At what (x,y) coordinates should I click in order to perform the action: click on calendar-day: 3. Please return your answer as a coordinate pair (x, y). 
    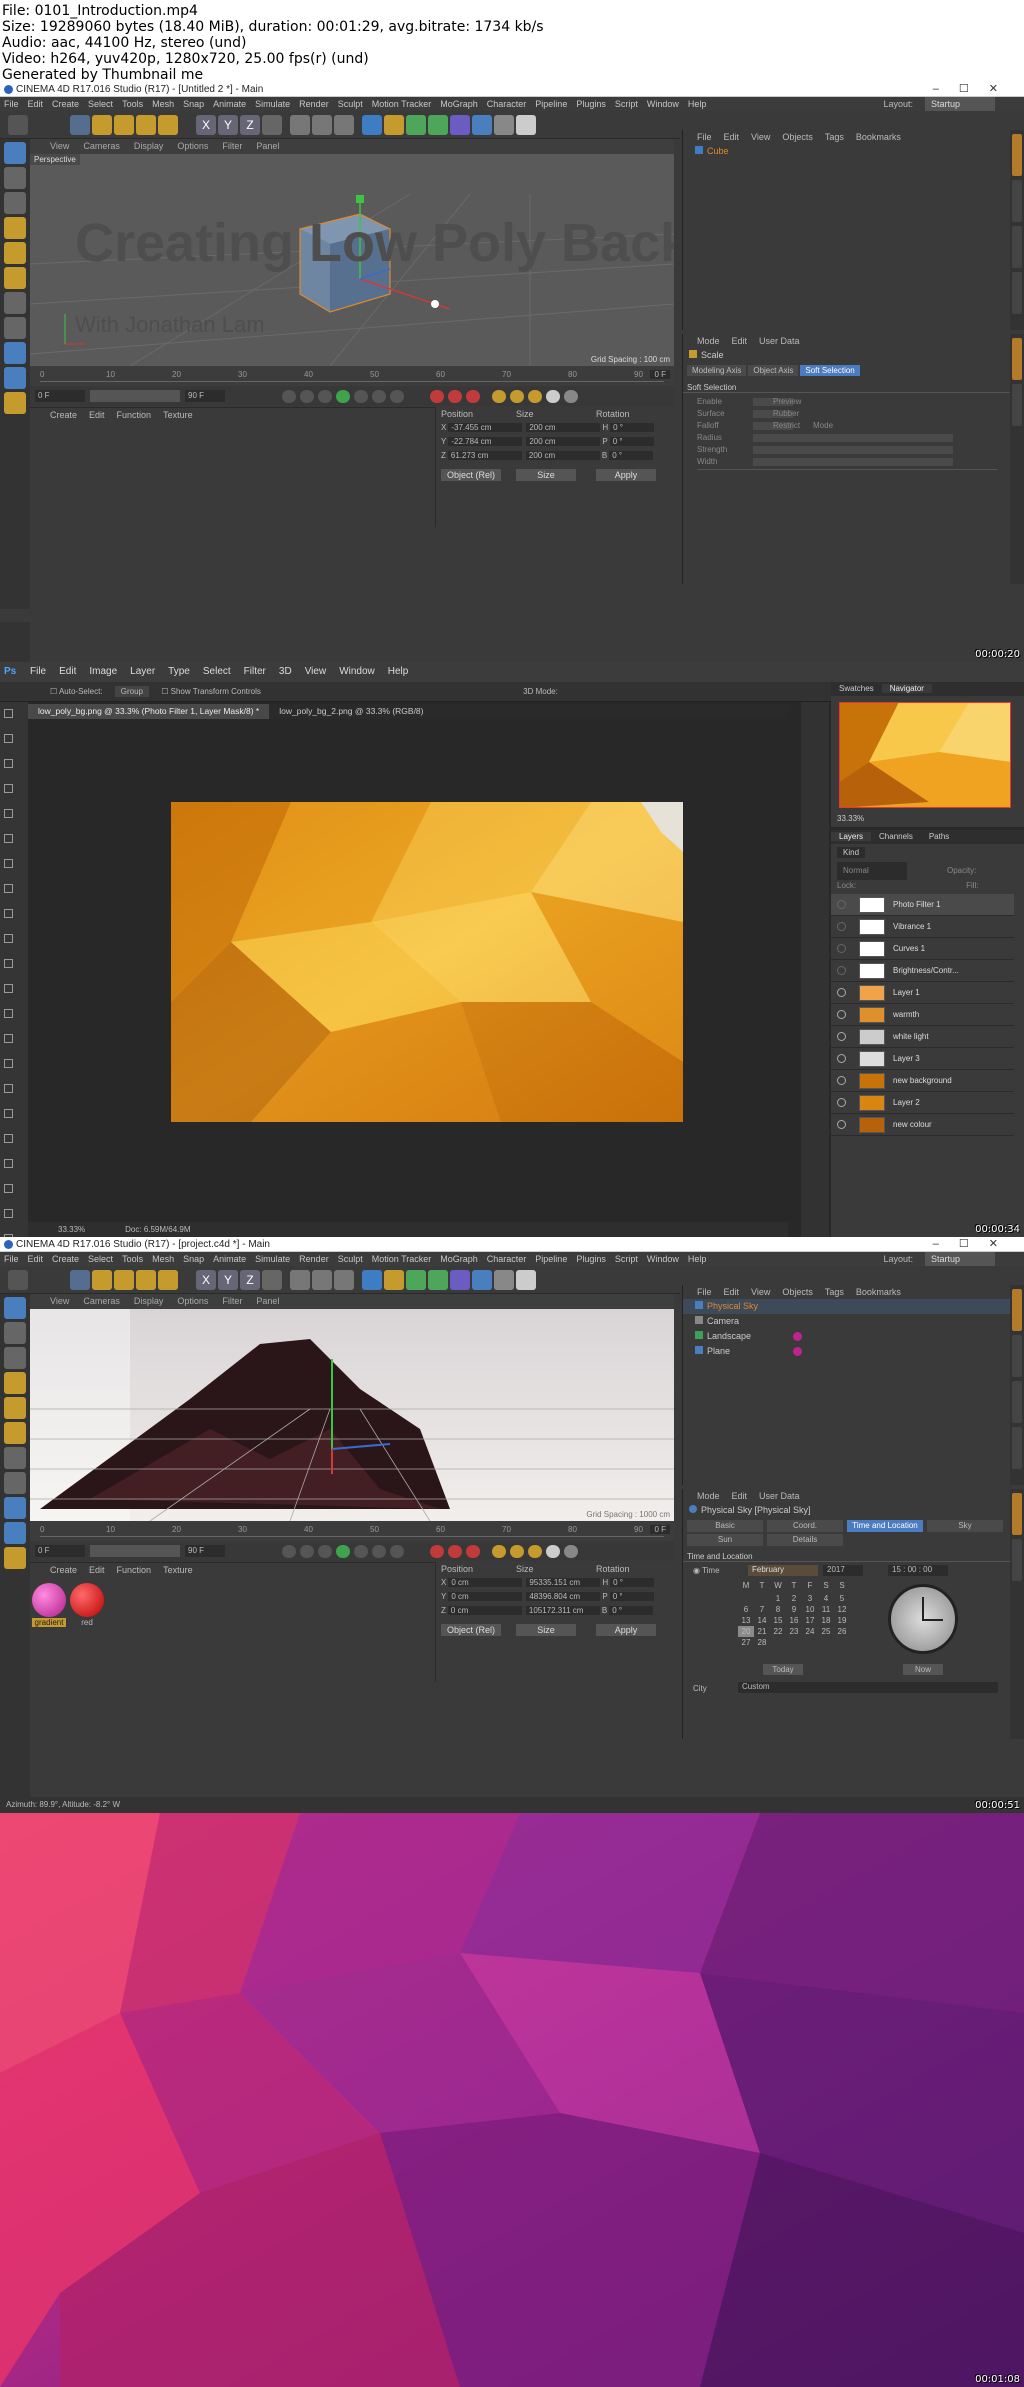
    Looking at the image, I should click on (810, 1598).